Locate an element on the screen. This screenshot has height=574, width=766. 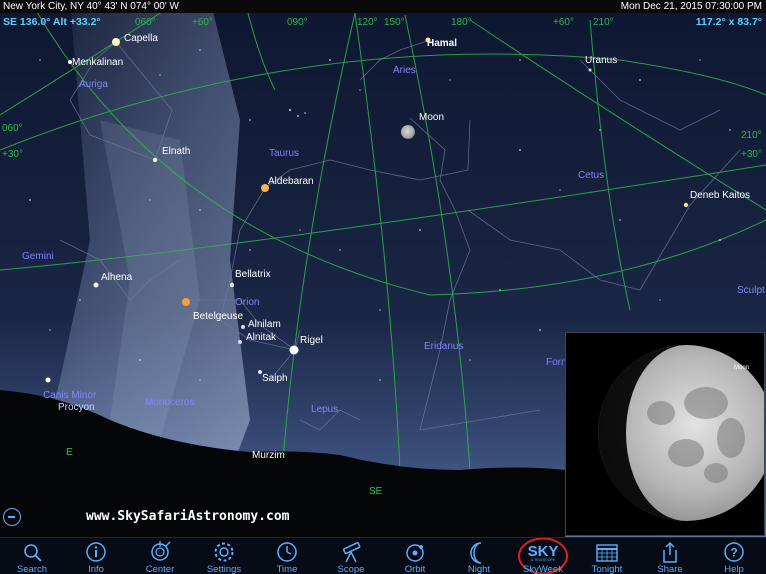
toolbar-night-button: Night is located at coordinates (479, 556).